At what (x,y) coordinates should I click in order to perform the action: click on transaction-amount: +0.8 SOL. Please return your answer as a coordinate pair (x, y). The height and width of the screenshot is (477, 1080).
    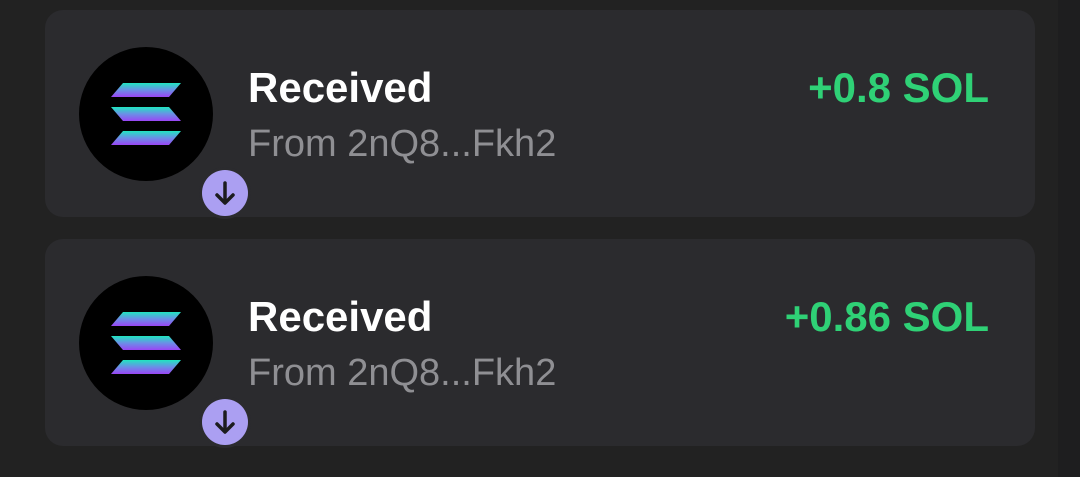
    Looking at the image, I should click on (898, 87).